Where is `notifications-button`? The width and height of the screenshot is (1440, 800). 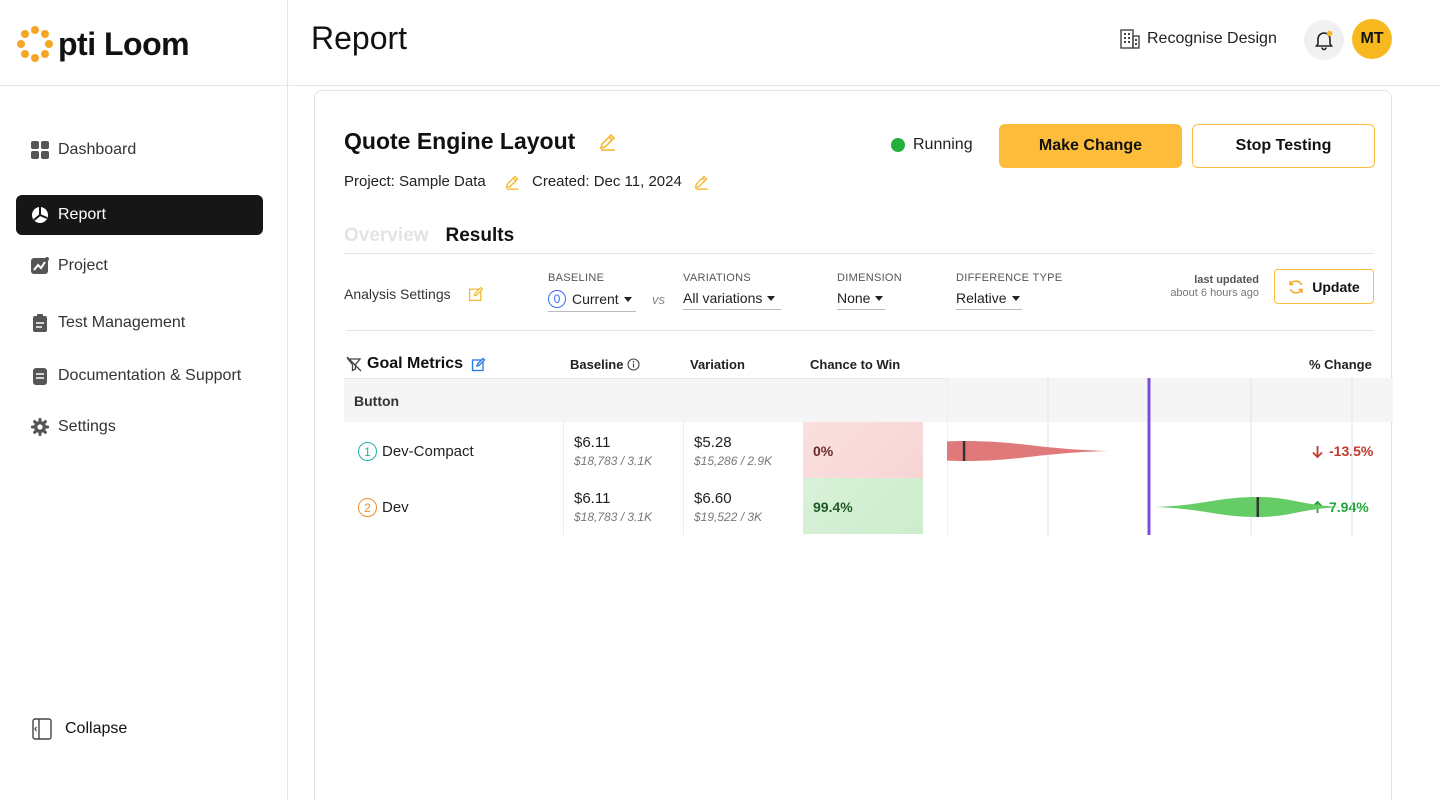
notifications-button is located at coordinates (1324, 40).